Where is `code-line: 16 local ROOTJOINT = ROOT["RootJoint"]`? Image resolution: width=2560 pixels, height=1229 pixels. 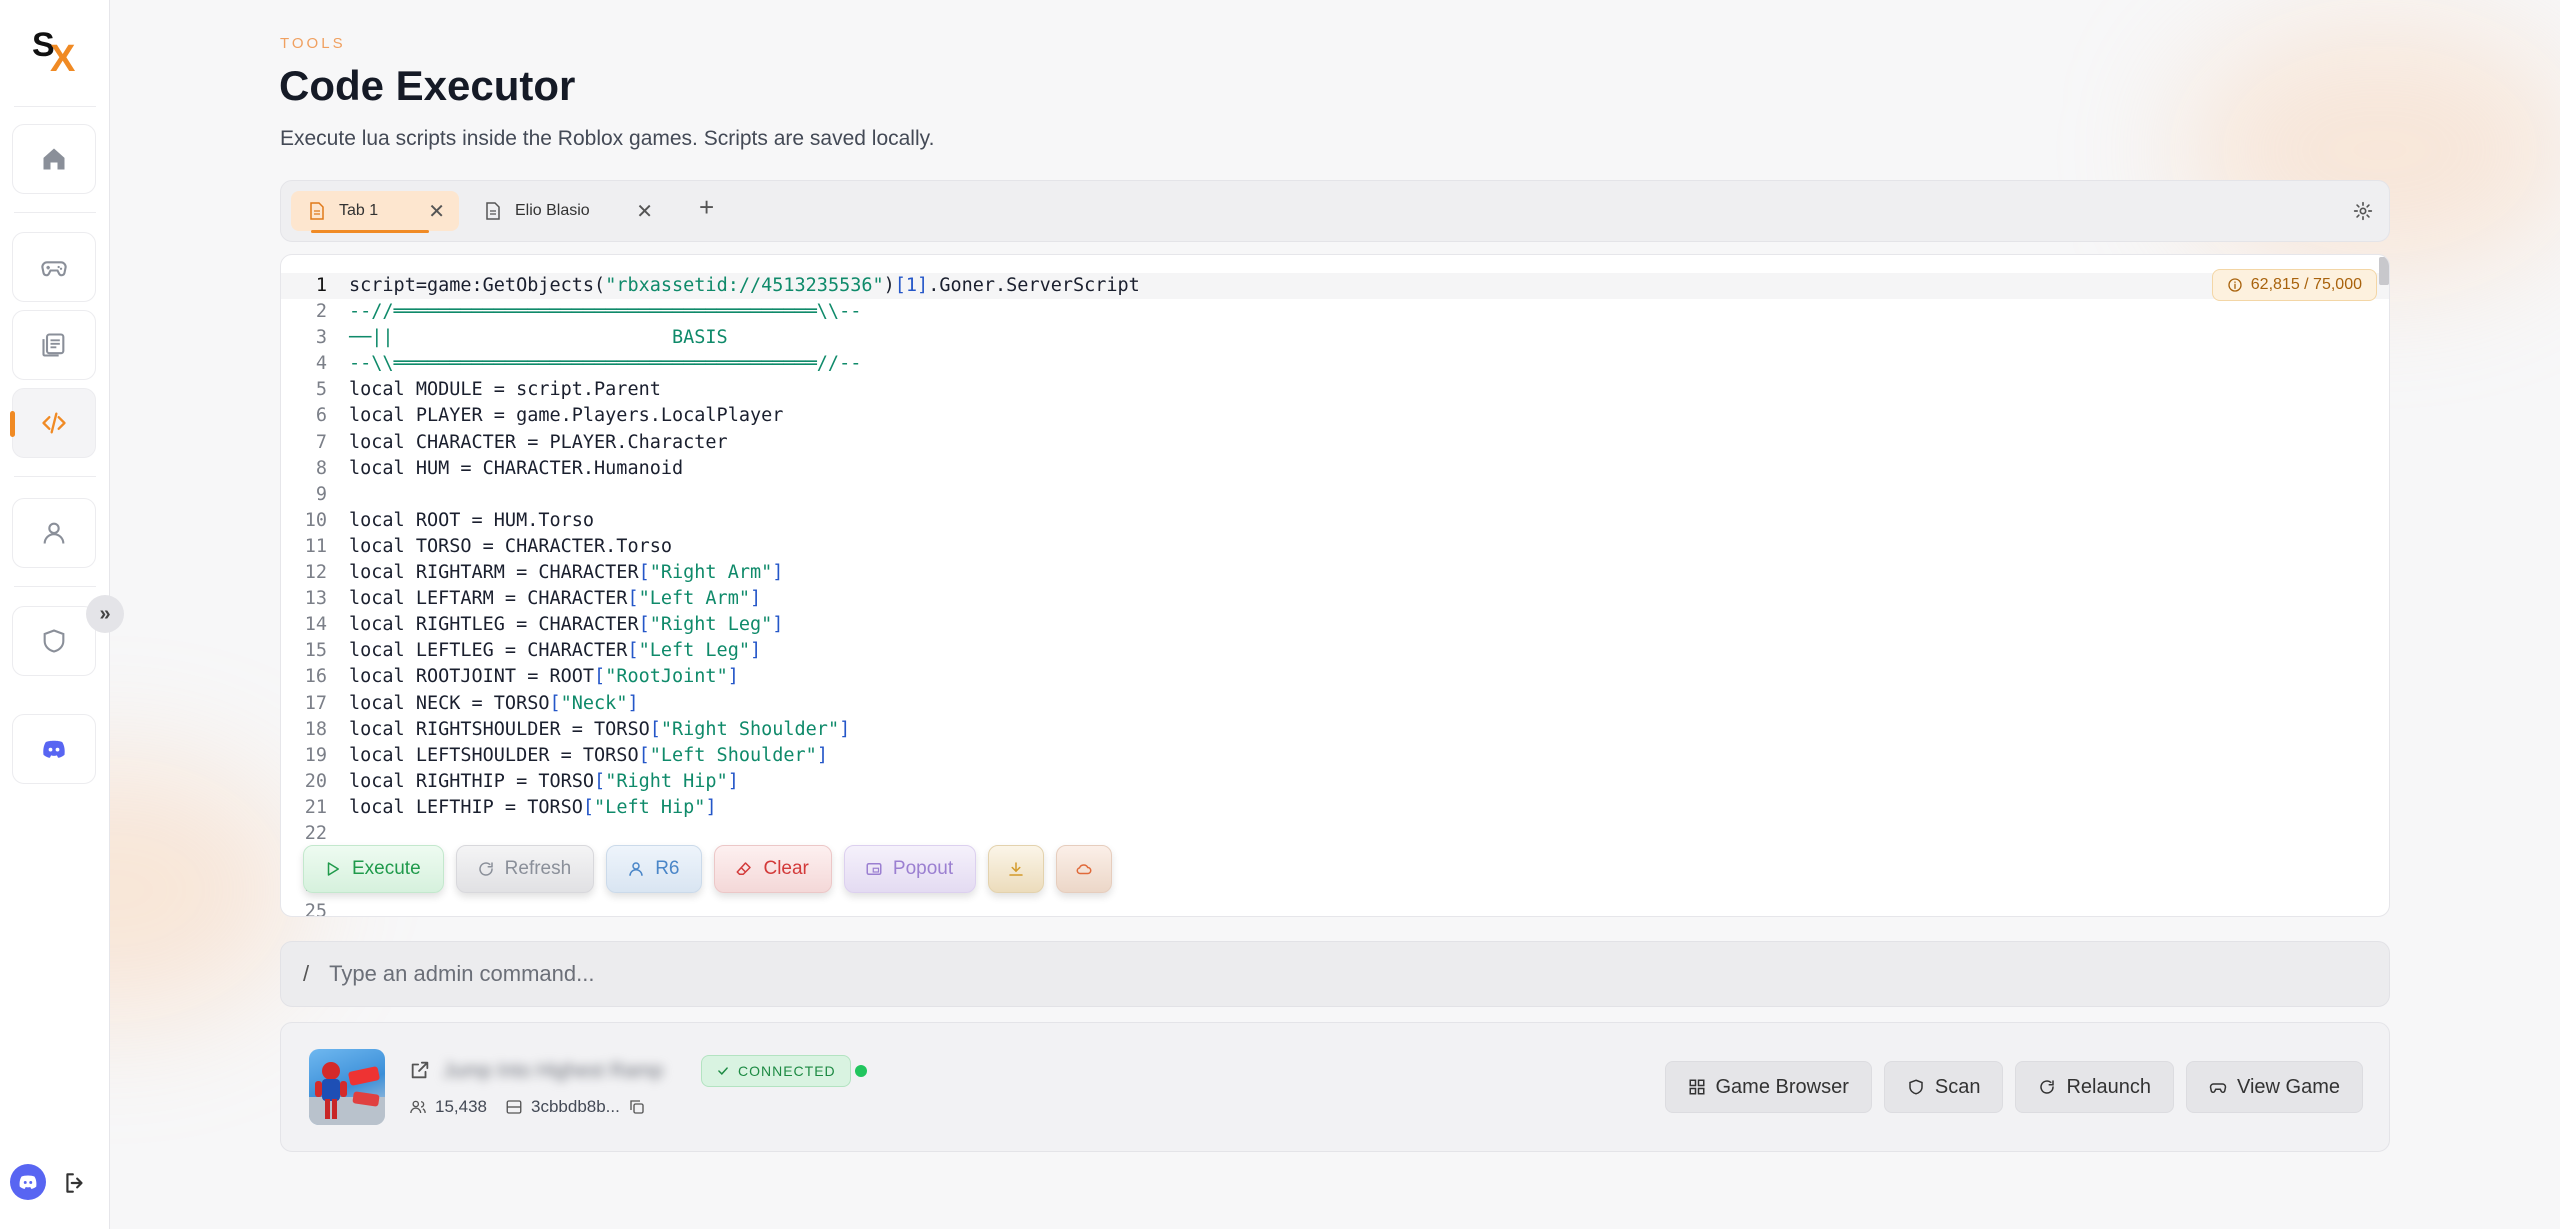 code-line: 16 local ROOTJOINT = ROOT["RootJoint"] is located at coordinates (1335, 677).